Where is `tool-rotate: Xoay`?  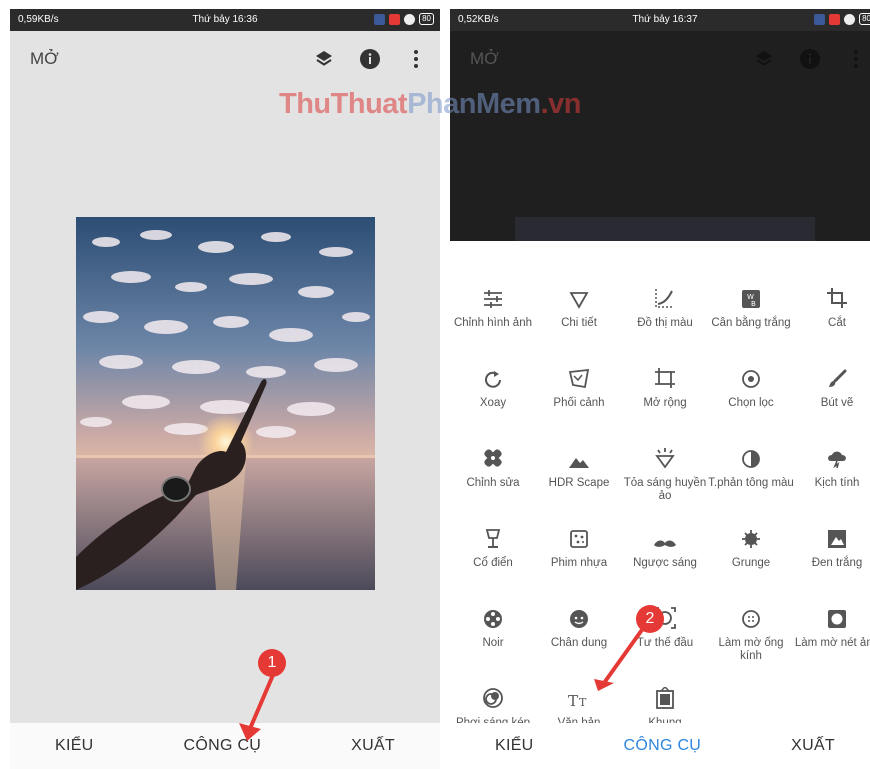 tool-rotate: Xoay is located at coordinates (493, 383).